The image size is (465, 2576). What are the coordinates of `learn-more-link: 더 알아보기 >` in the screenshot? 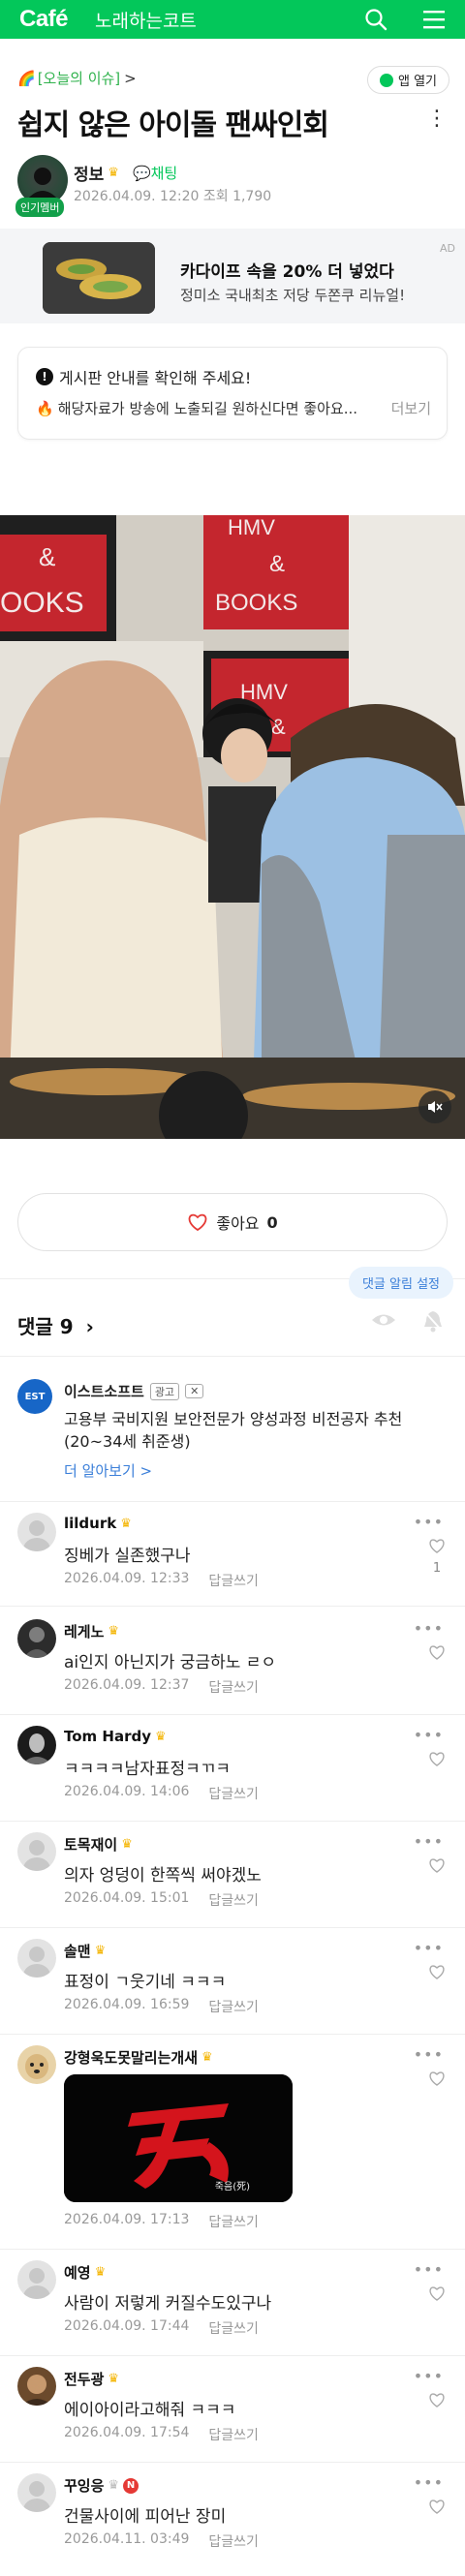 It's located at (108, 1470).